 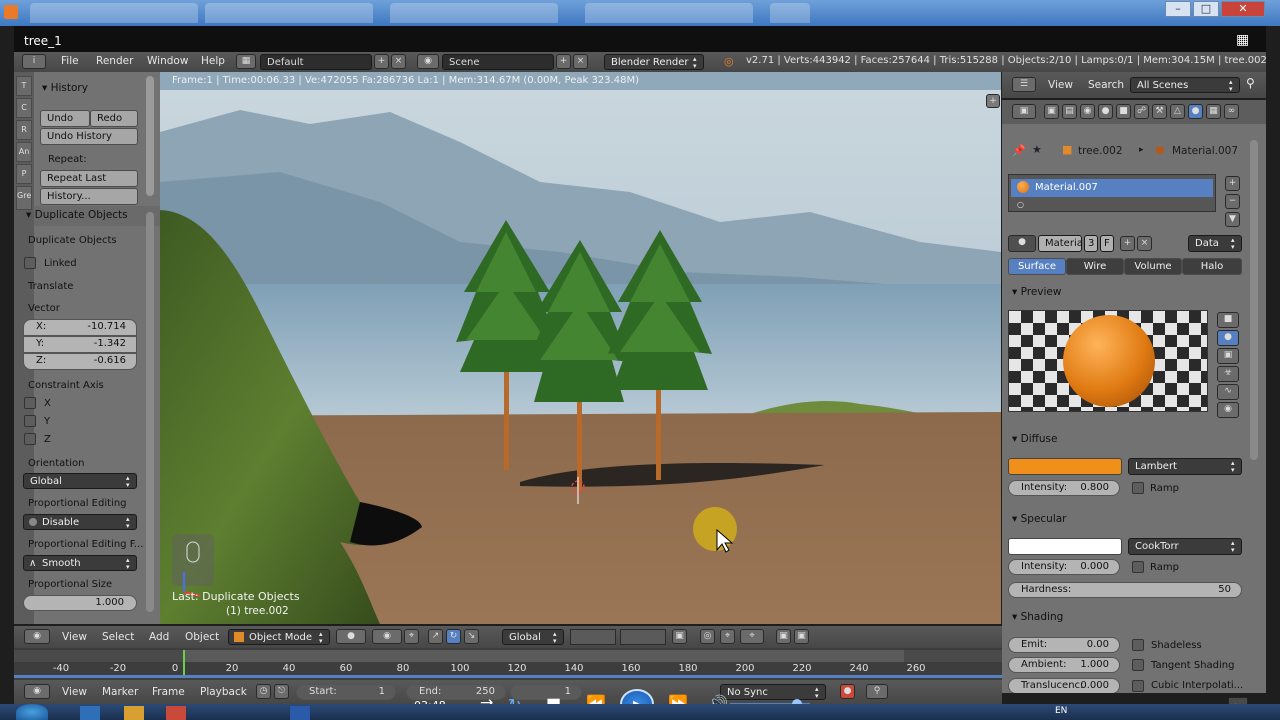 What do you see at coordinates (24, 86) in the screenshot?
I see `tab-tools: T` at bounding box center [24, 86].